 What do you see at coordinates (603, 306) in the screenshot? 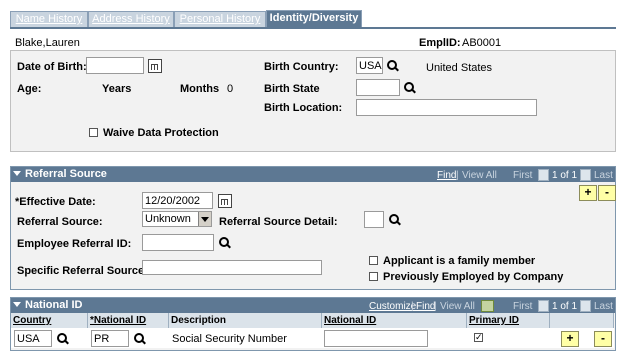
I see `national-last: Last` at bounding box center [603, 306].